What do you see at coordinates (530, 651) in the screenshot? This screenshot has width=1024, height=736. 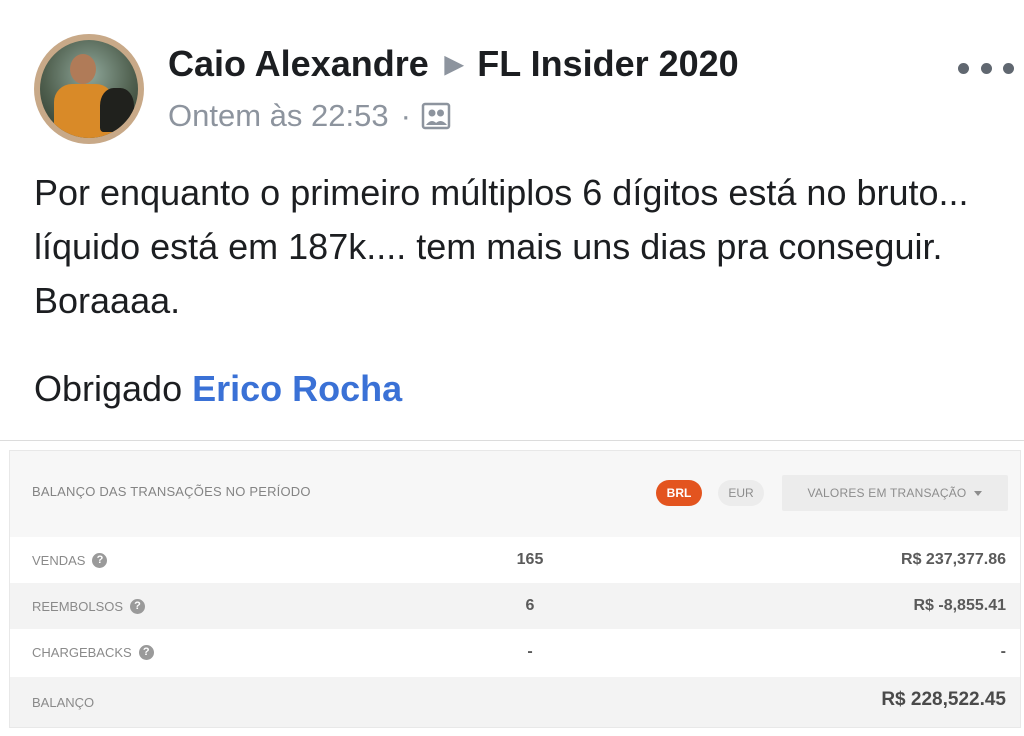 I see `row-count: -` at bounding box center [530, 651].